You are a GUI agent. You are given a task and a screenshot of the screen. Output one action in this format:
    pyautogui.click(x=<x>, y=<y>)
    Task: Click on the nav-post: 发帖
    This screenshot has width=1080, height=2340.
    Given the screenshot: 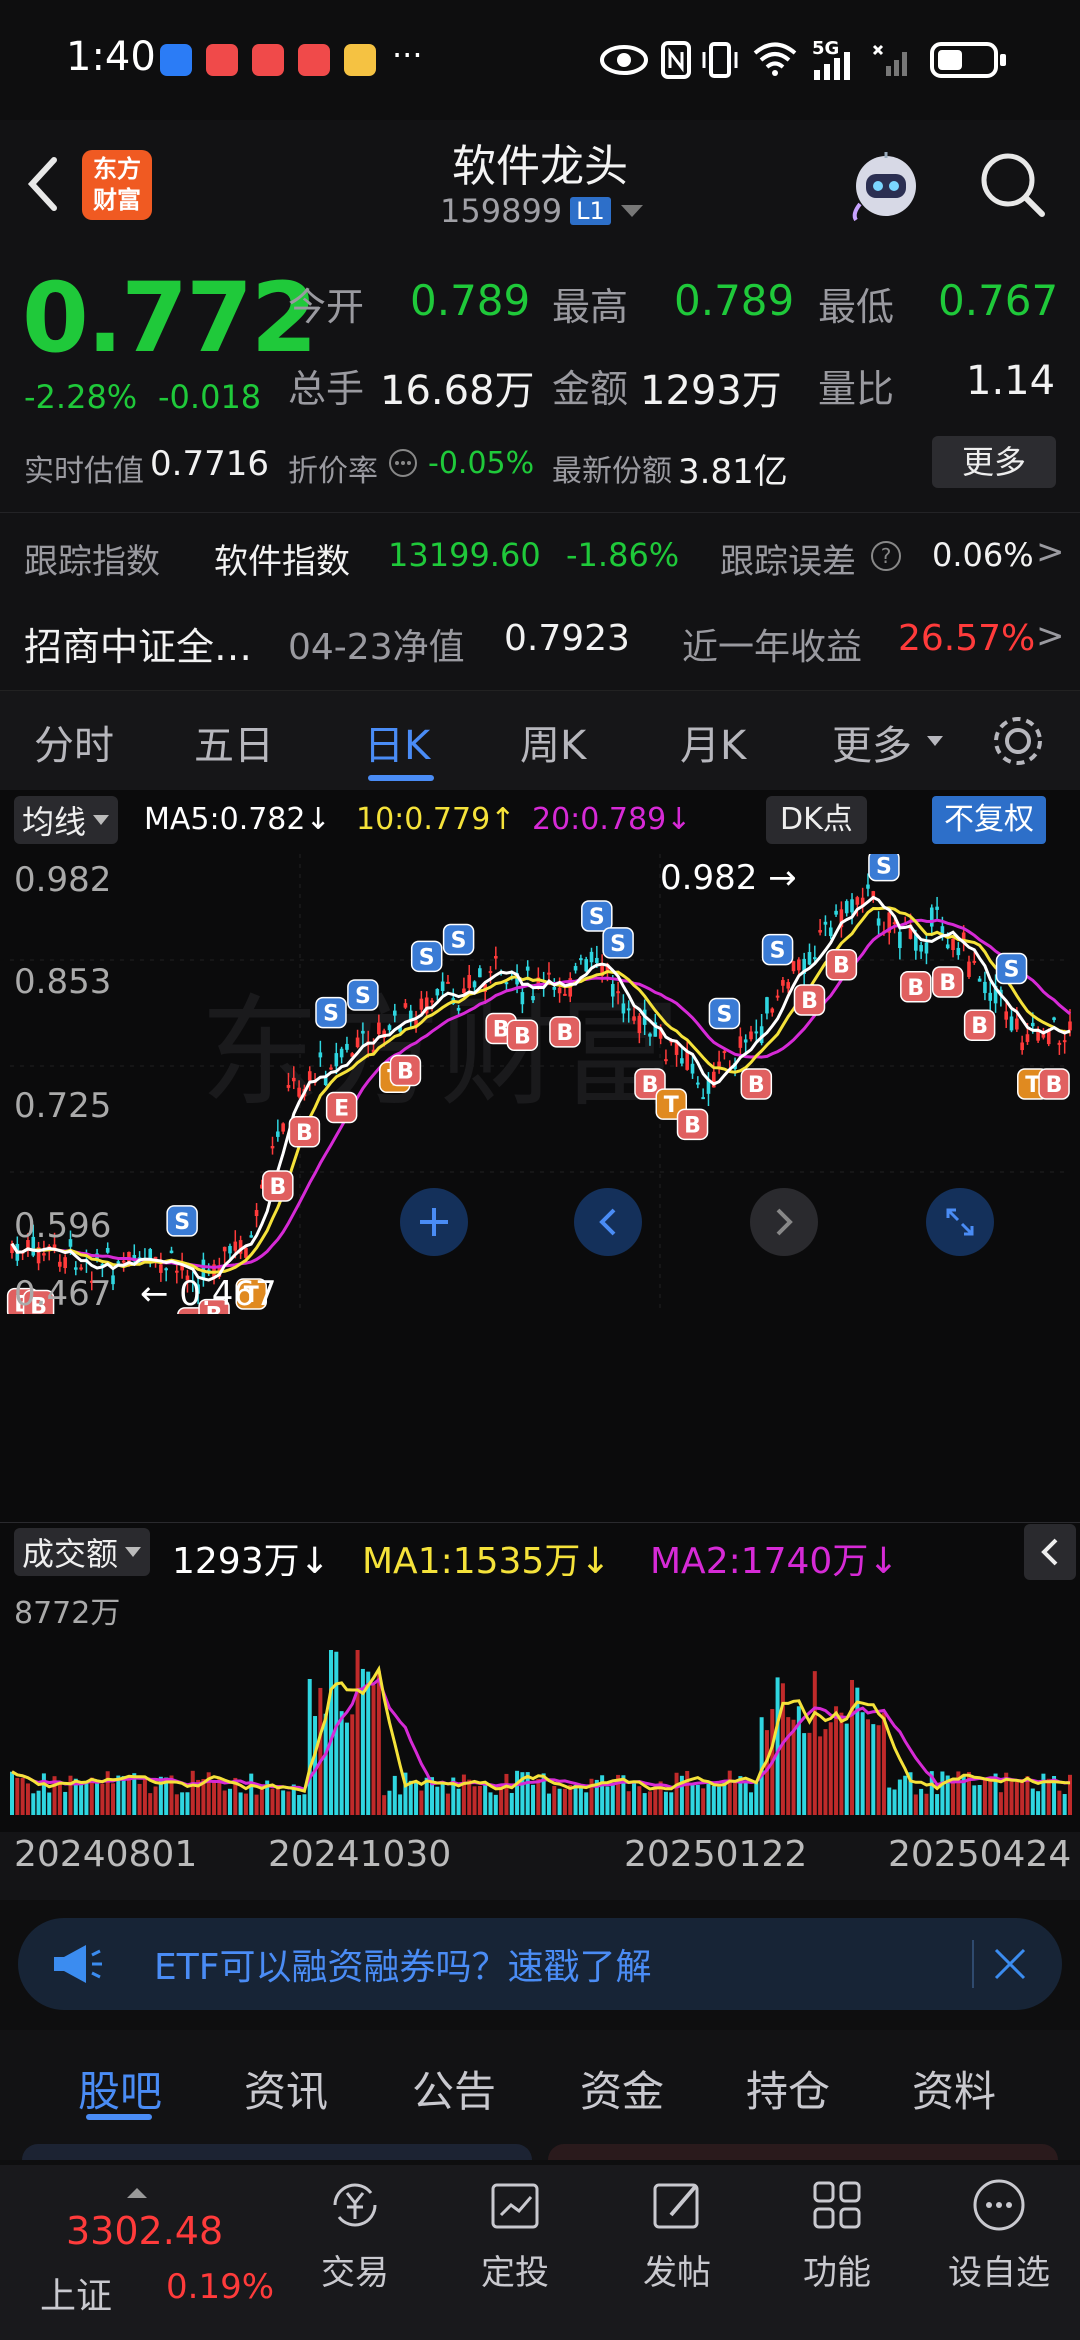 What is the action you would take?
    pyautogui.click(x=677, y=2234)
    